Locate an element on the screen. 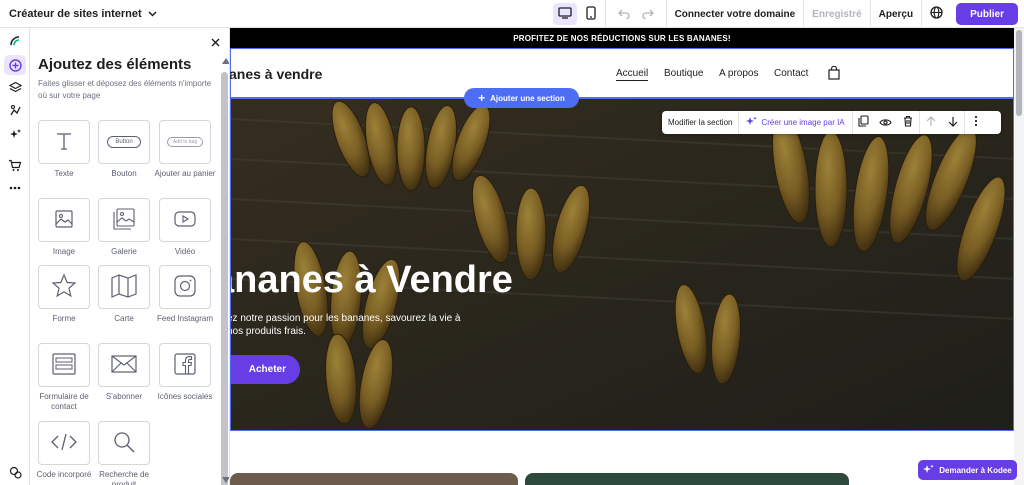  arrow-down-icon is located at coordinates (953, 123).